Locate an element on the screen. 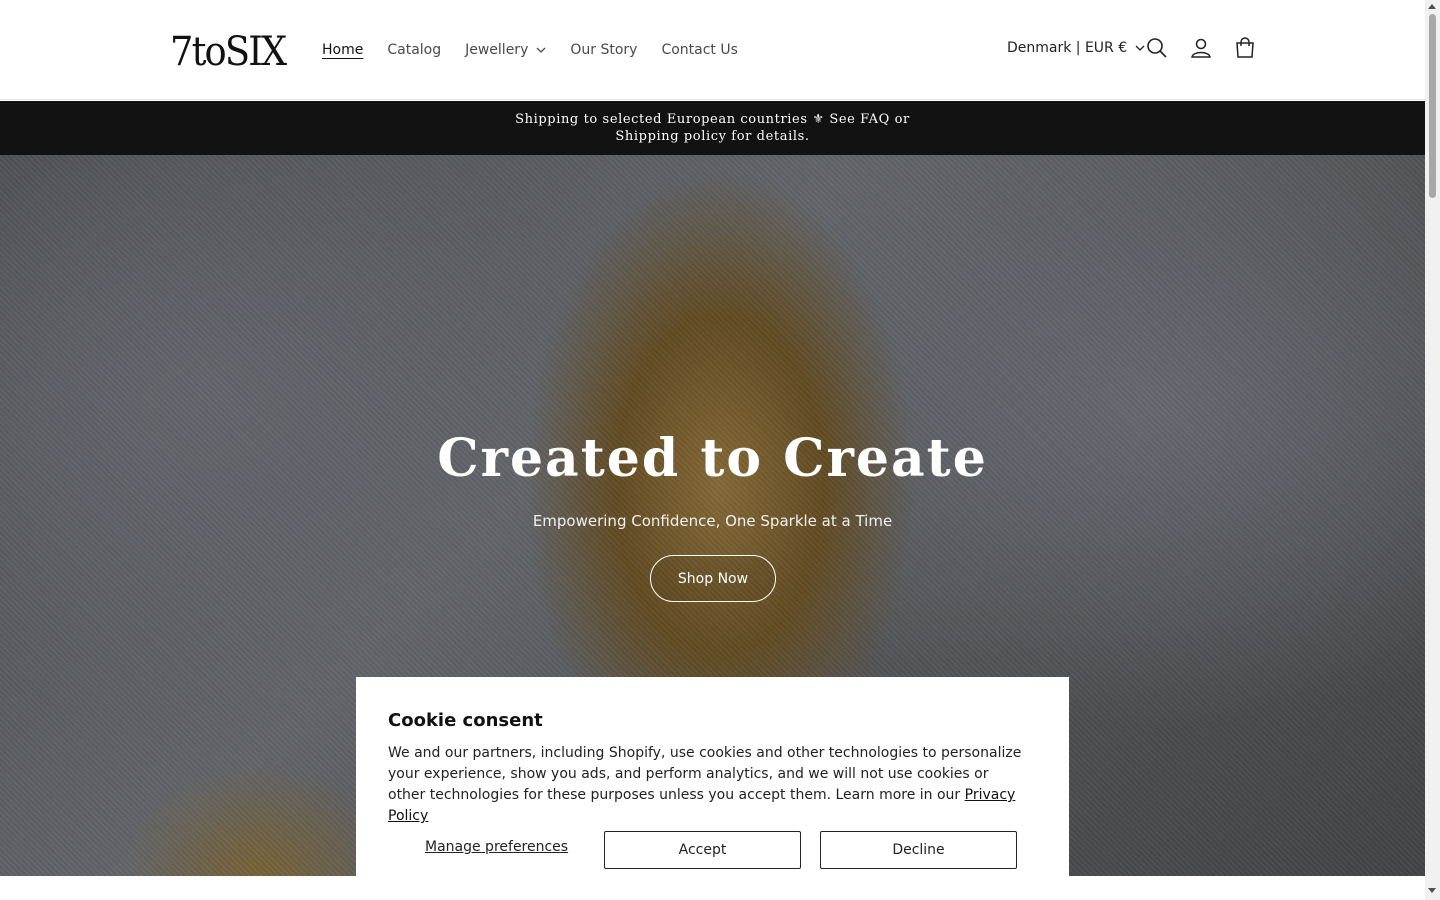  cart-icon is located at coordinates (1245, 48).